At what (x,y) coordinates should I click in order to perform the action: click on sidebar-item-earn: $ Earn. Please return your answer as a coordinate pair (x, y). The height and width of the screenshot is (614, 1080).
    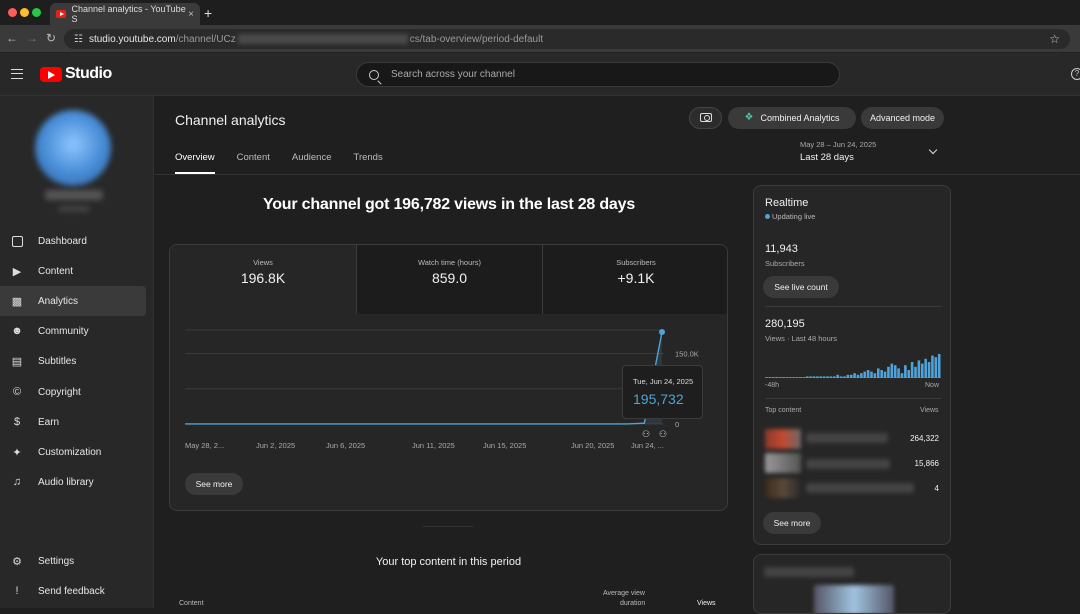
    Looking at the image, I should click on (73, 422).